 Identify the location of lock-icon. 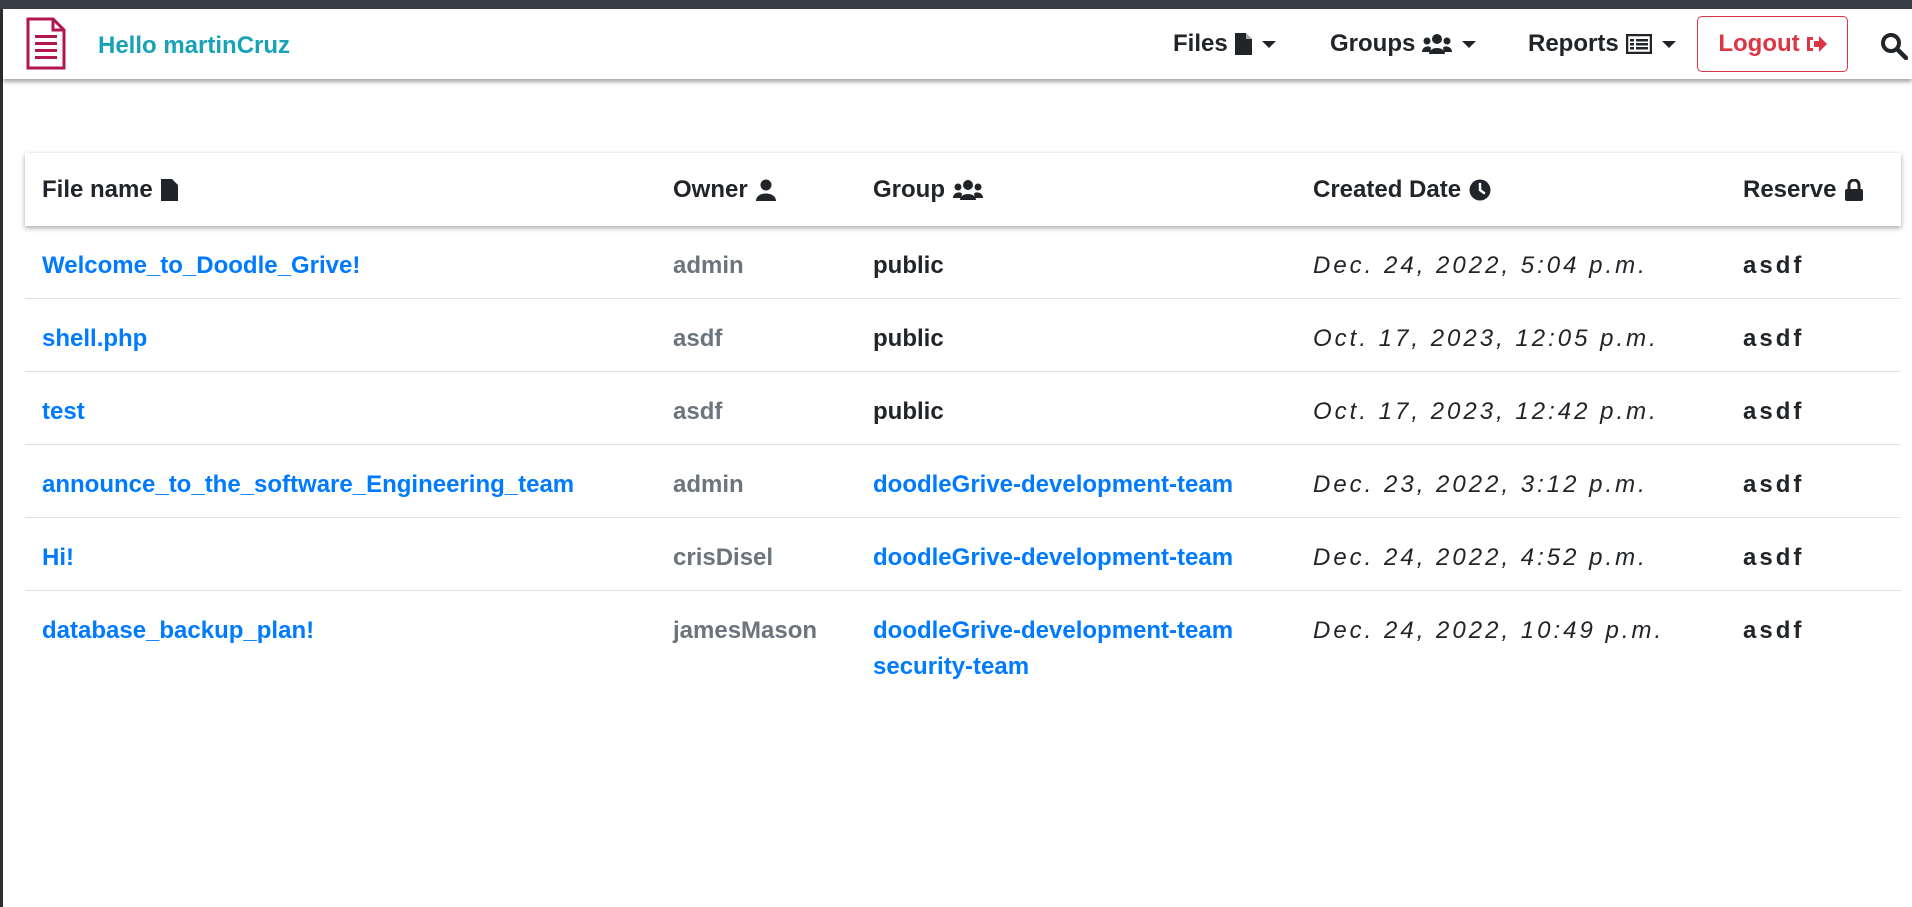
(1854, 189).